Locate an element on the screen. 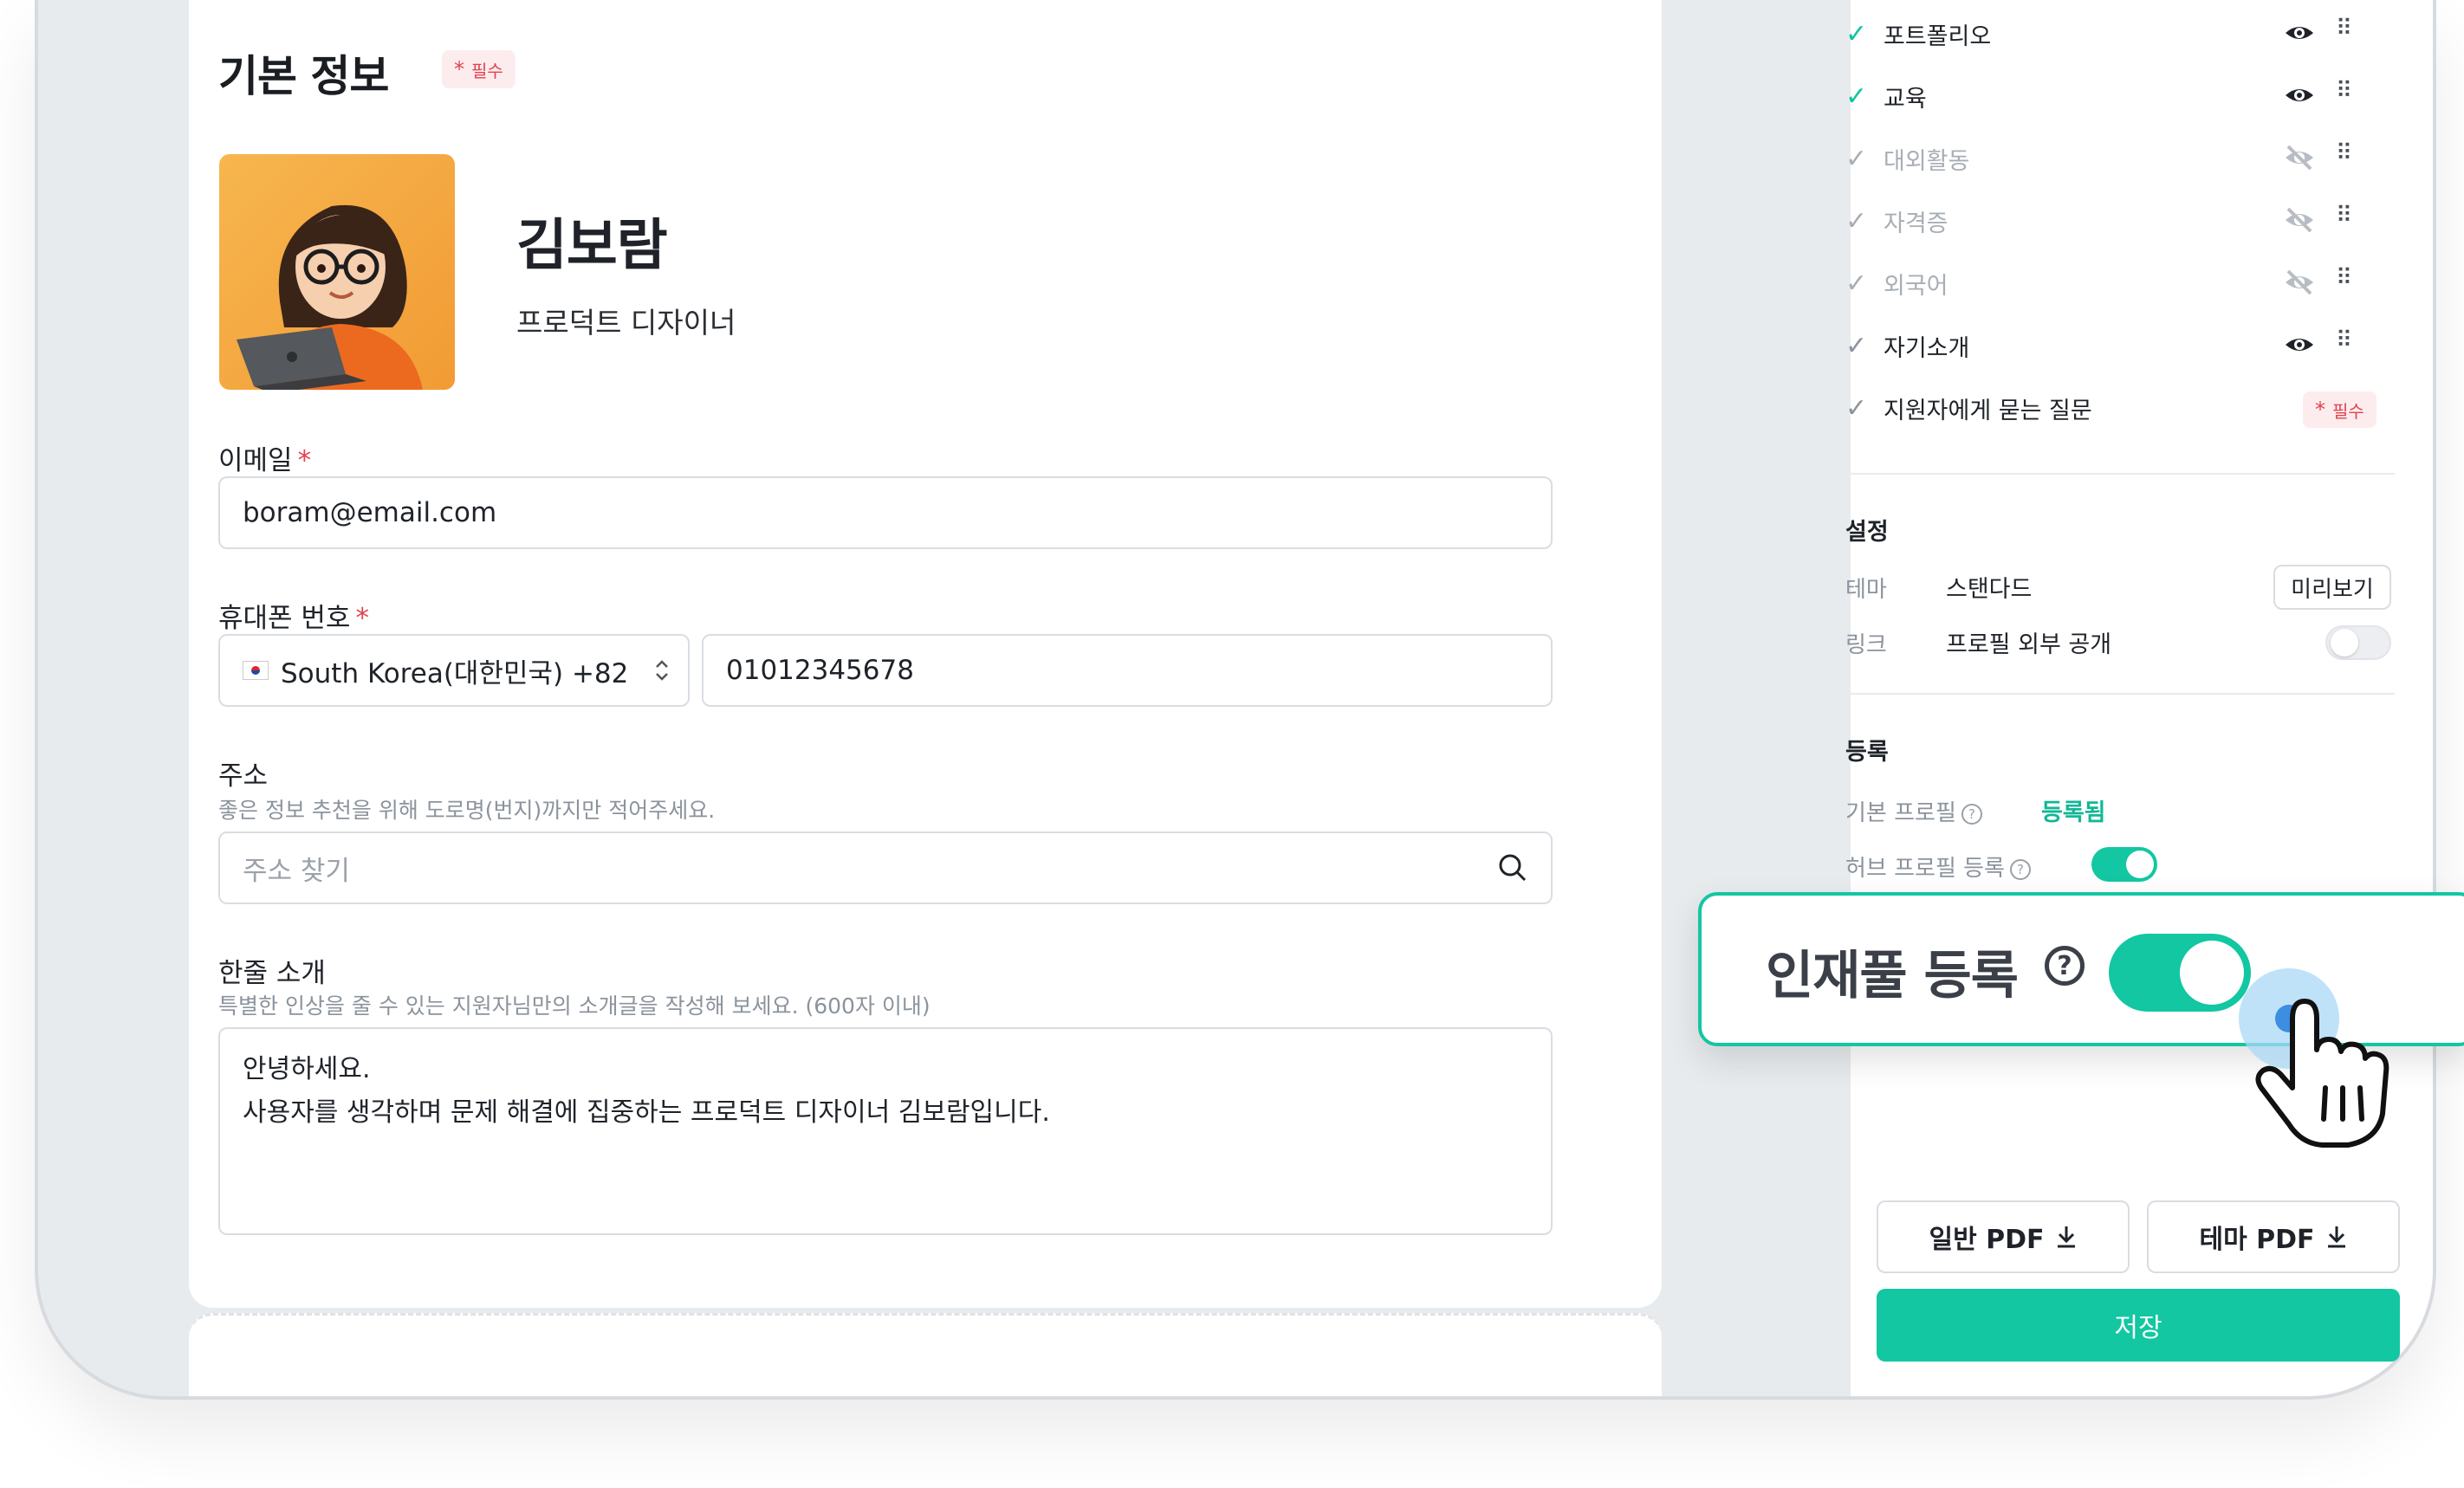 The image size is (2464, 1488). avatar-illustration is located at coordinates (330, 297).